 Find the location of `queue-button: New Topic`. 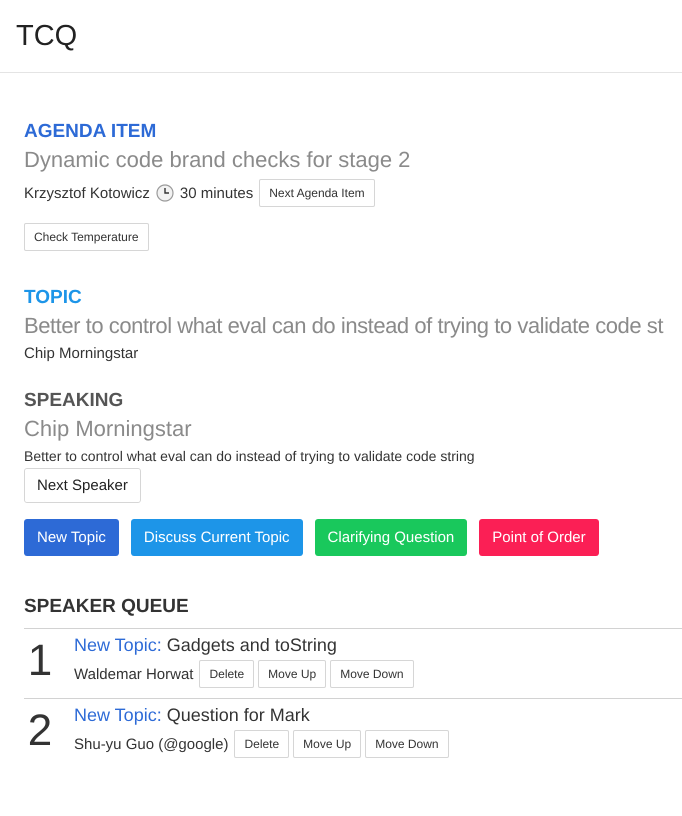

queue-button: New Topic is located at coordinates (71, 537).